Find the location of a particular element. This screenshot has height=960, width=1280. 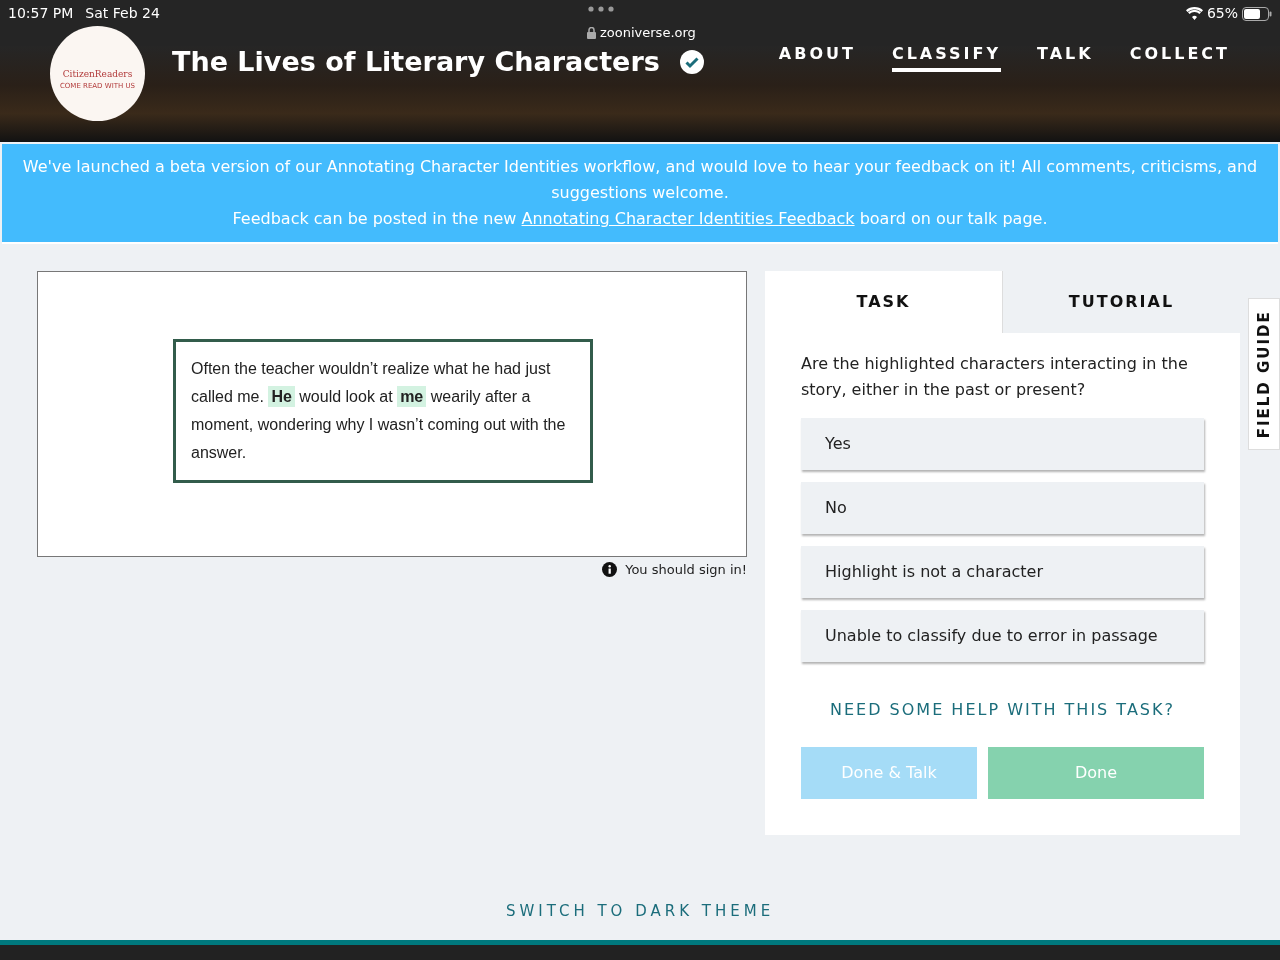

url-text: zooniverse.org is located at coordinates (648, 33).